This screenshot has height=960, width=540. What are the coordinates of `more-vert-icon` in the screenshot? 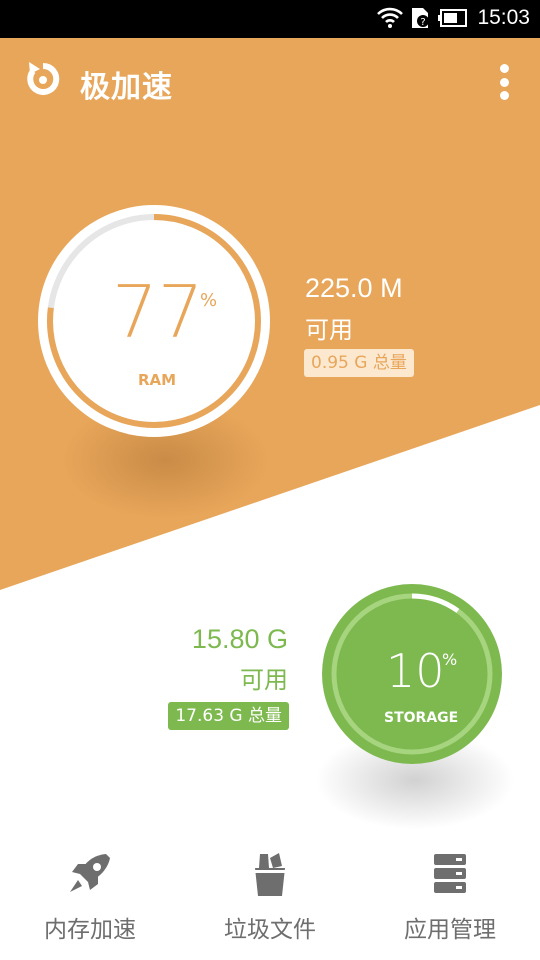 It's located at (504, 82).